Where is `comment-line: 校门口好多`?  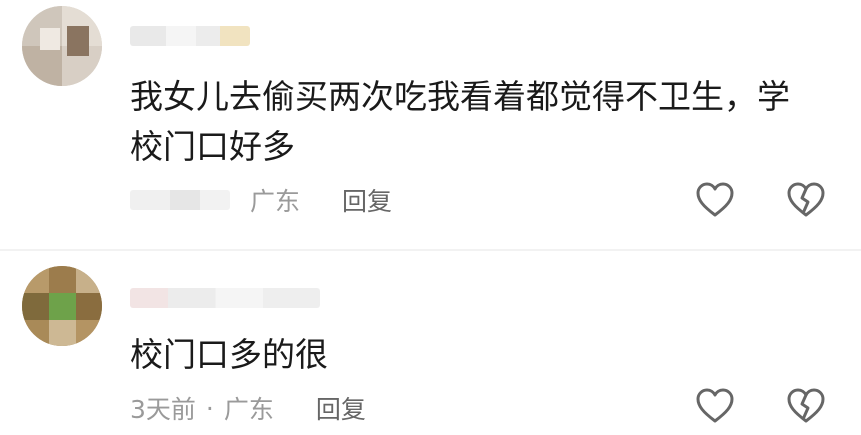
comment-line: 校门口好多 is located at coordinates (212, 146).